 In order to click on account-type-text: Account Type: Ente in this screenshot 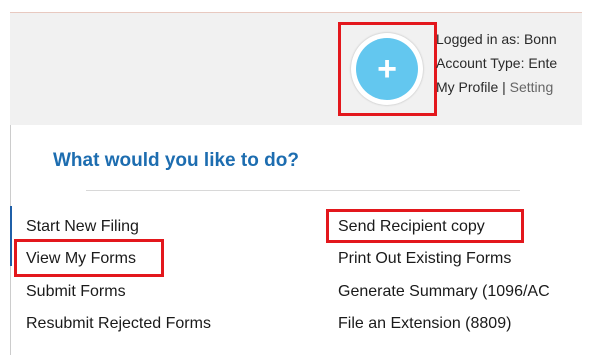, I will do `click(497, 63)`.